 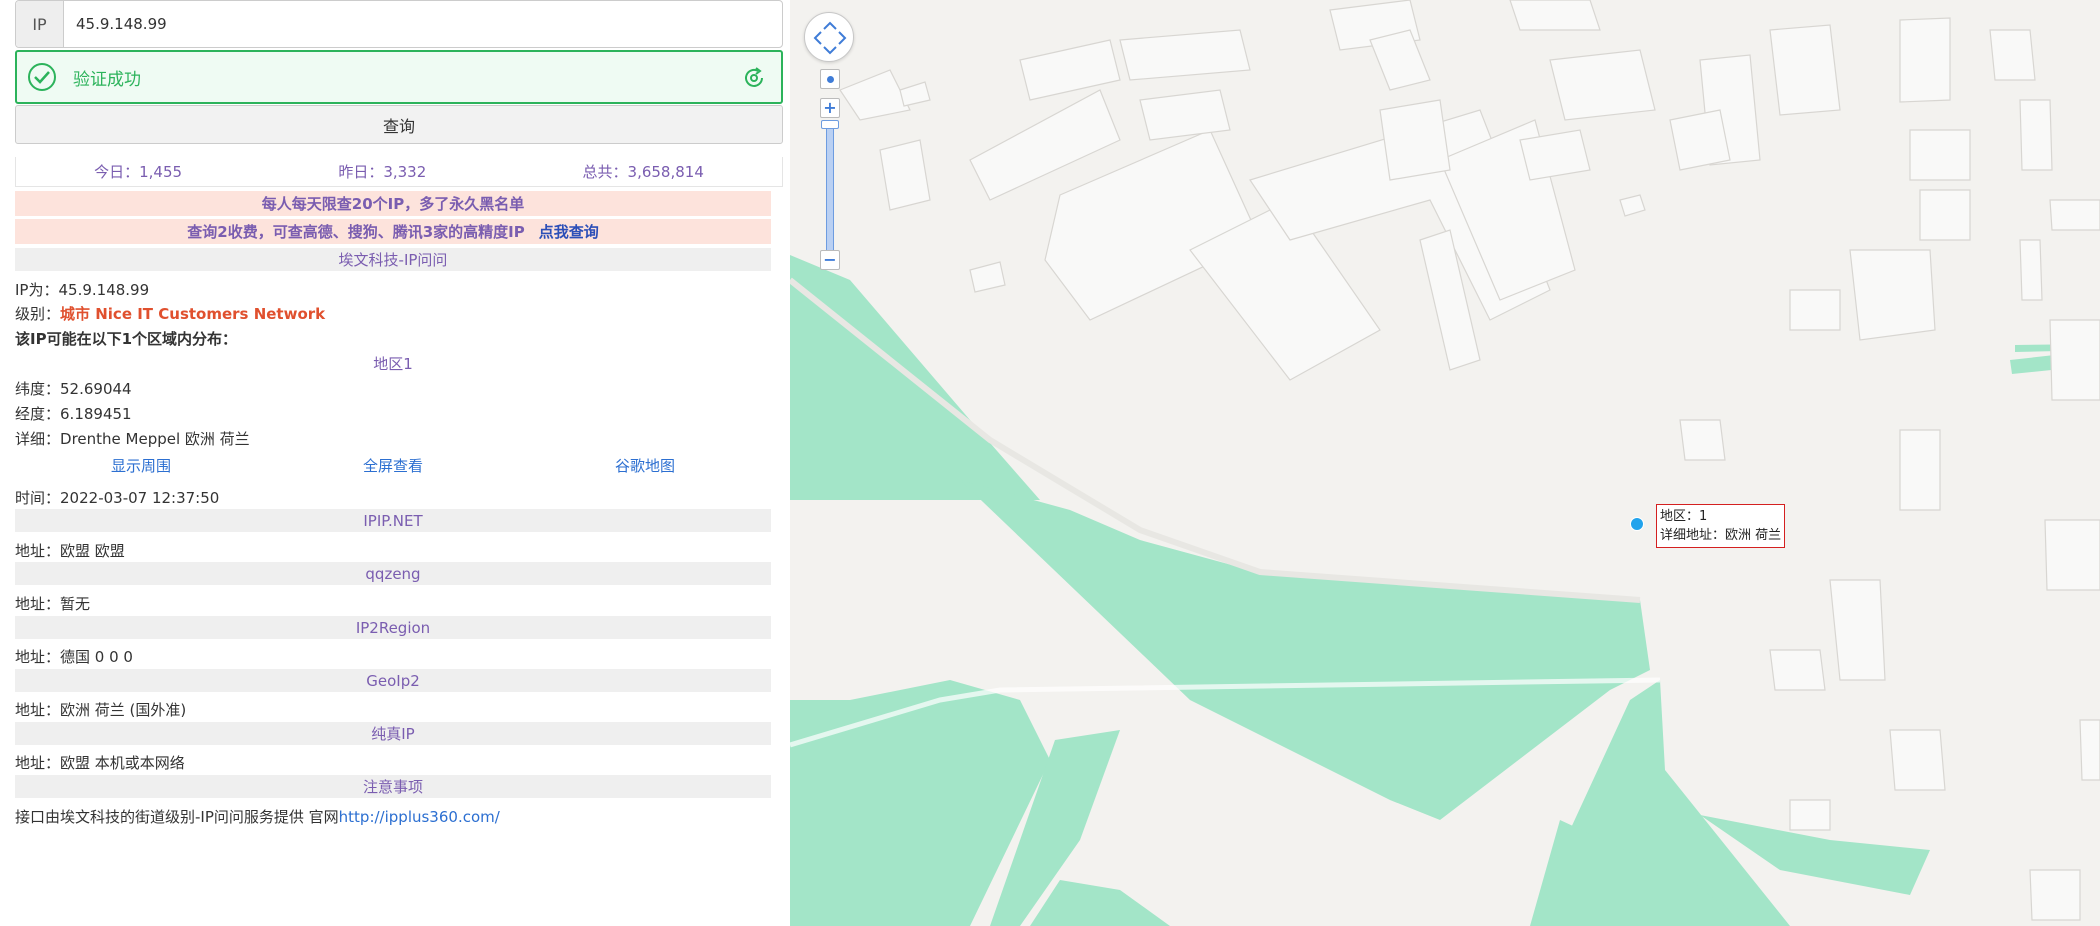 I want to click on longitude-value: 6.189451, so click(x=96, y=414).